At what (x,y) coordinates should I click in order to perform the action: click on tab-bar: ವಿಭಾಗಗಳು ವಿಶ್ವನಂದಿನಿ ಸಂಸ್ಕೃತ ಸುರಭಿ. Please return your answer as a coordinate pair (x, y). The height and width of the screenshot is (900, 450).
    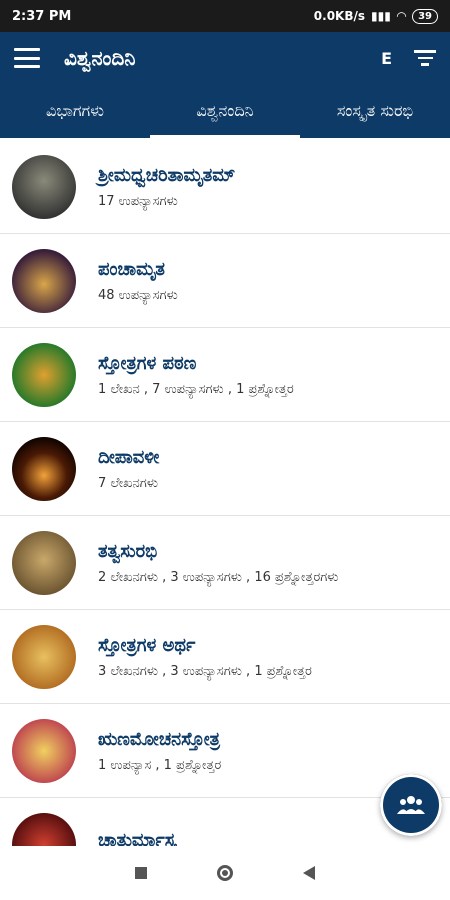
    Looking at the image, I should click on (225, 111).